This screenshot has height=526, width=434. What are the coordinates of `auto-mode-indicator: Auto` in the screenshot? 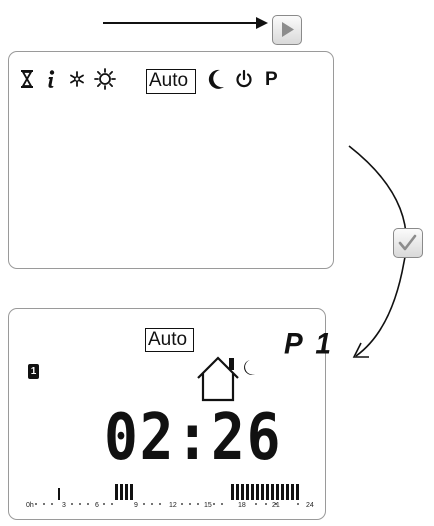 It's located at (169, 340).